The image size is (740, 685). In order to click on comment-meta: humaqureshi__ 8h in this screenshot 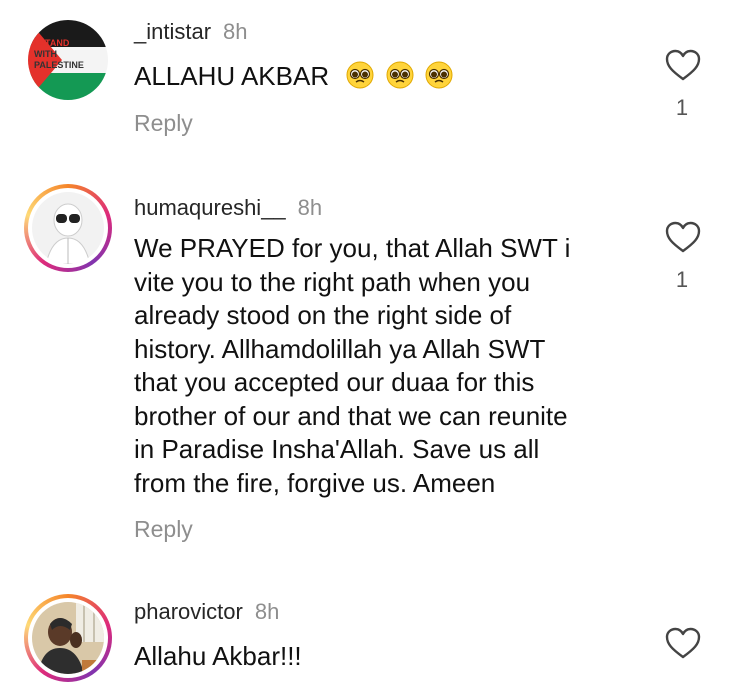, I will do `click(228, 208)`.